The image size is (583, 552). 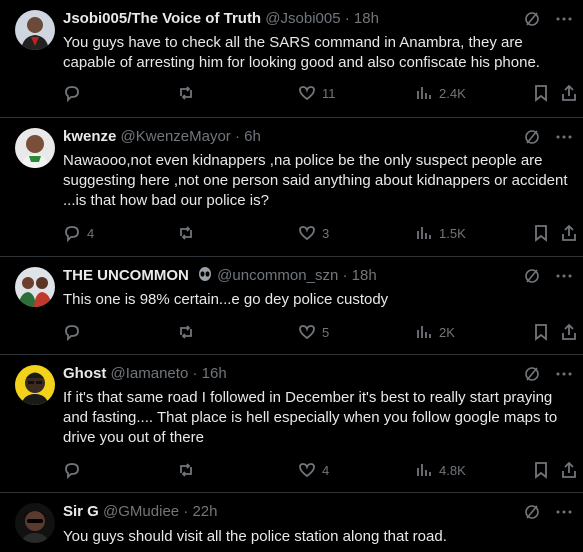 What do you see at coordinates (204, 511) in the screenshot?
I see `timestamp: 22h` at bounding box center [204, 511].